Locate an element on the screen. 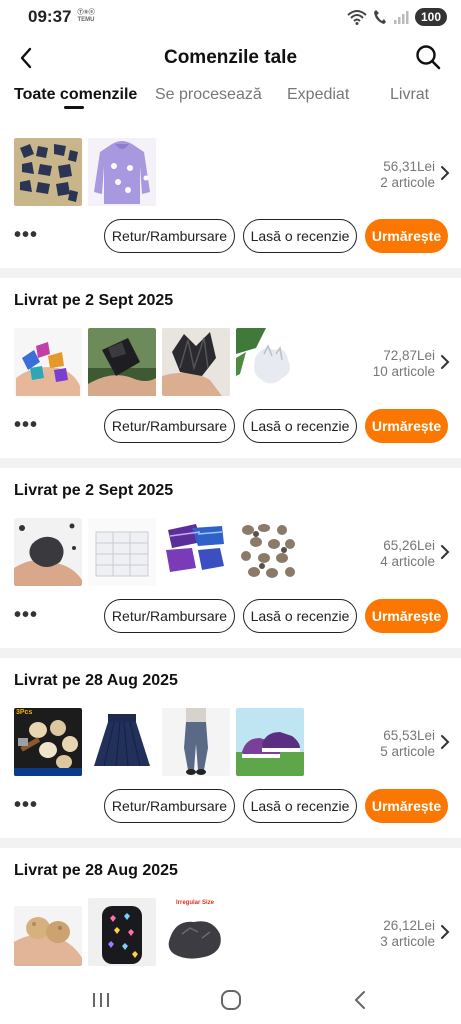 The image size is (461, 1024). order-summary: 72,87Lei 10 articole is located at coordinates (404, 364).